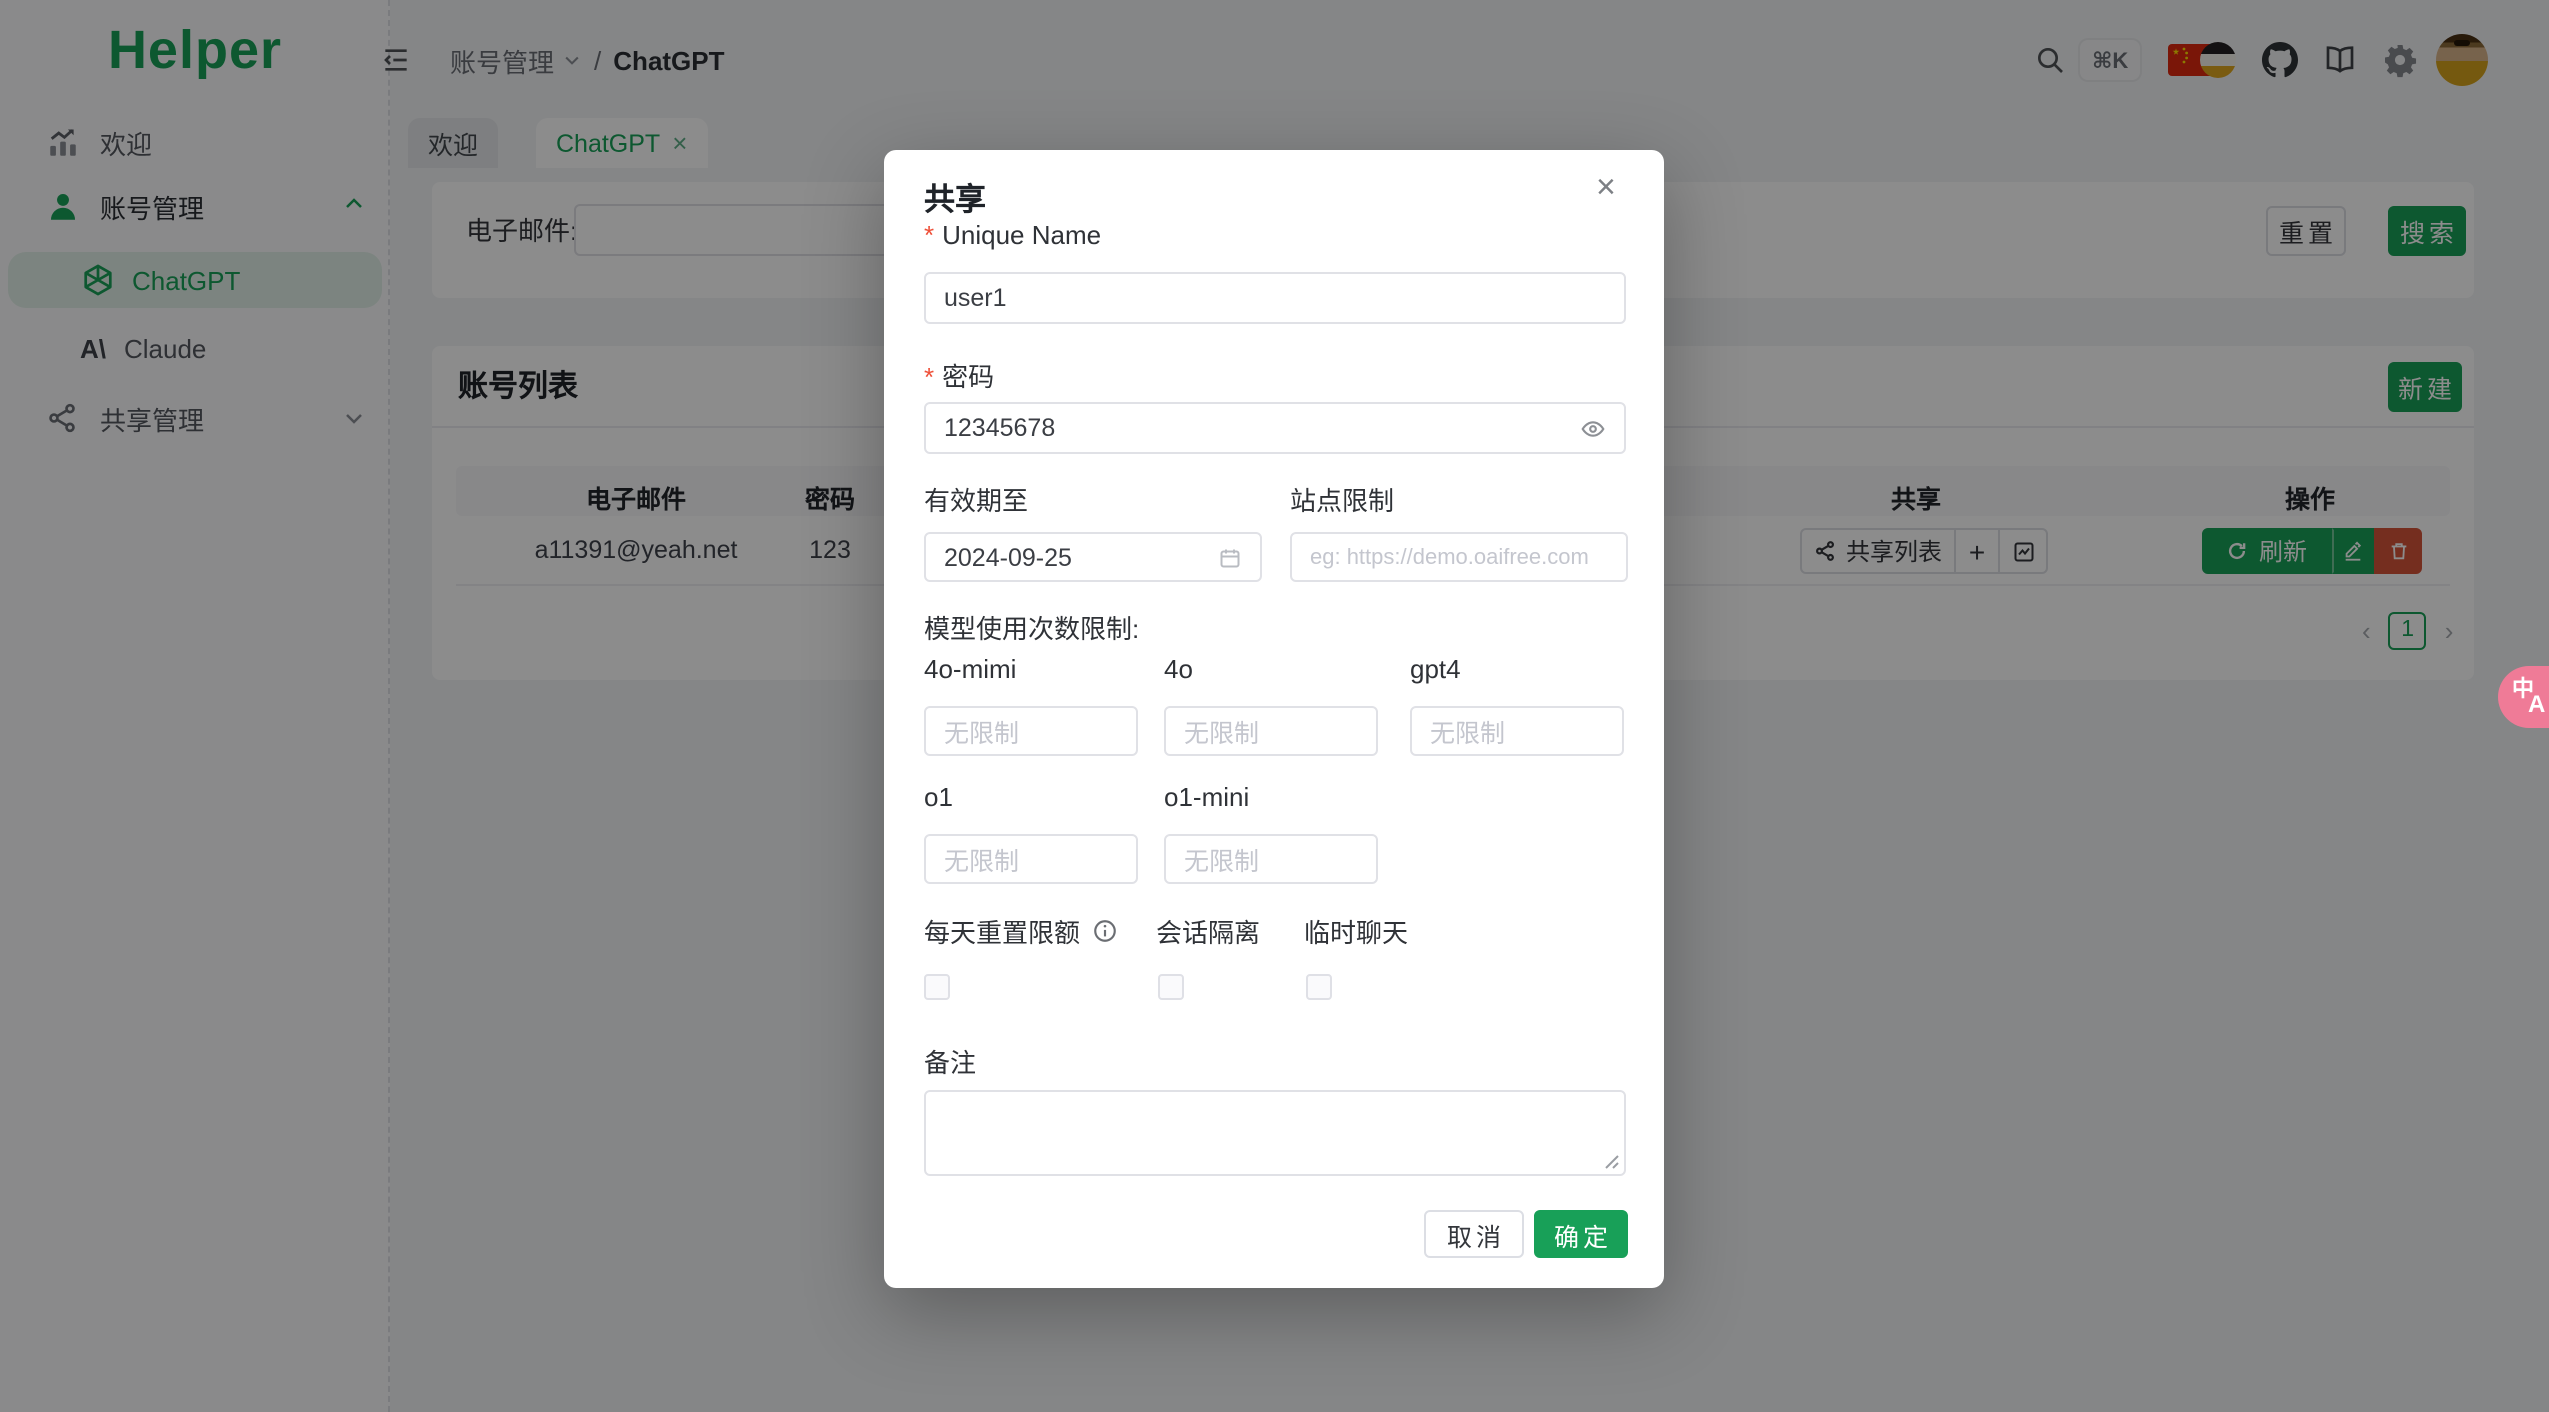  Describe the element at coordinates (1208, 933) in the screenshot. I see `checkbox-label-session-isolation: 会话隔离` at that location.